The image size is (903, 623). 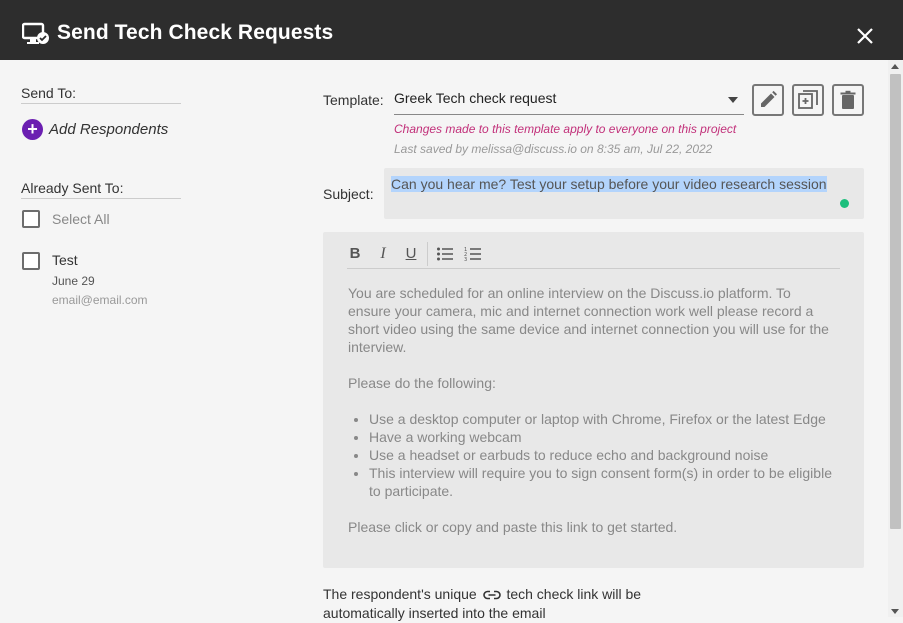 I want to click on respondent-checkbox, so click(x=31, y=261).